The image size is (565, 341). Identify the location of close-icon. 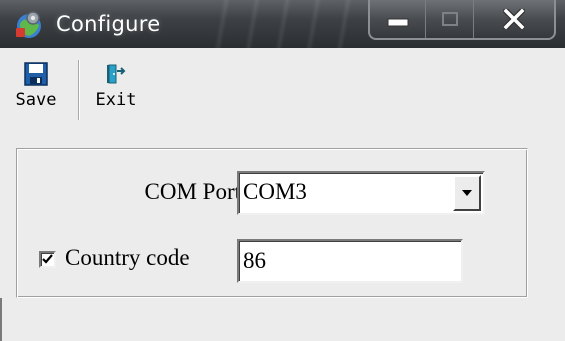
(514, 19).